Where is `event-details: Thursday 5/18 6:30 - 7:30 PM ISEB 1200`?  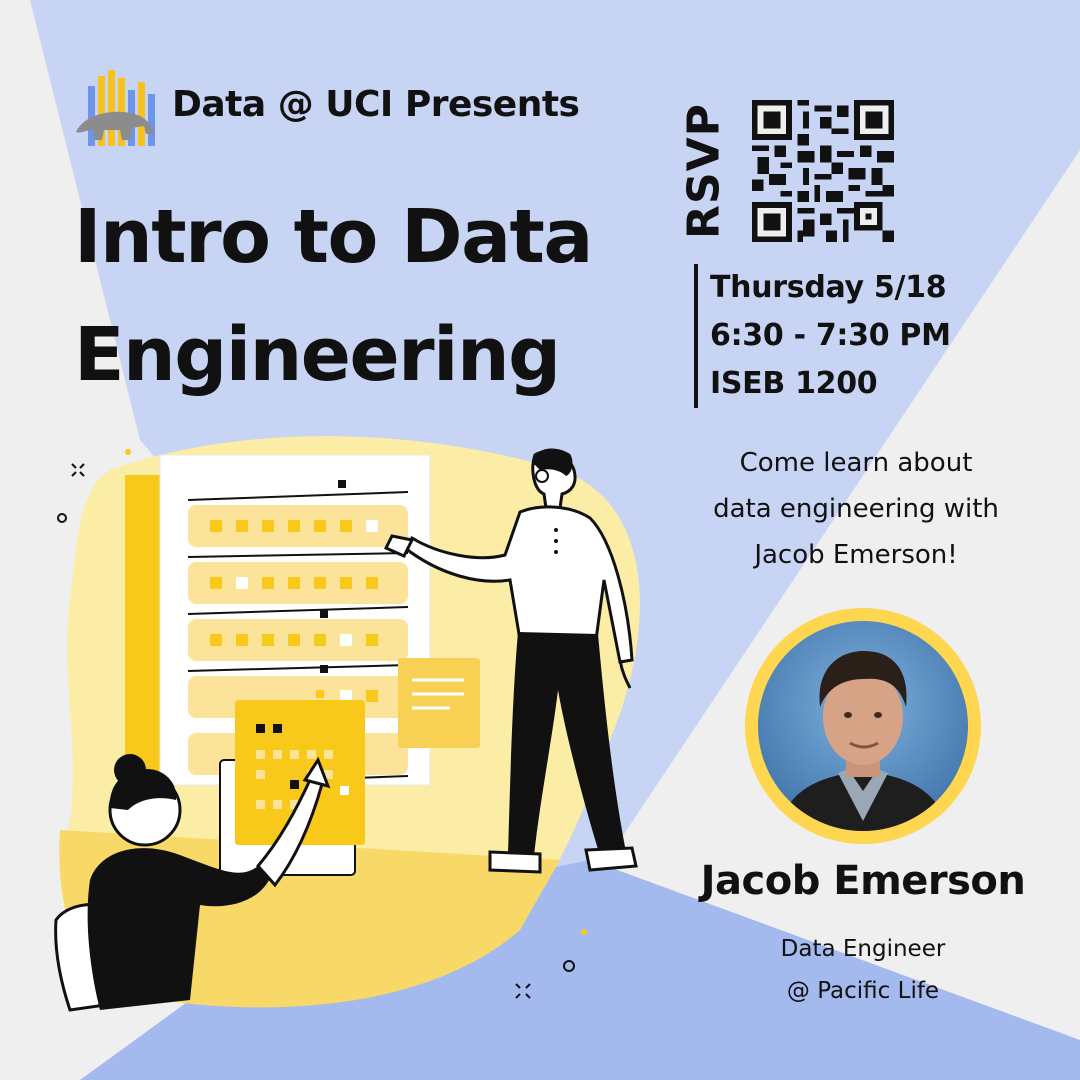
event-details: Thursday 5/18 6:30 - 7:30 PM ISEB 1200 is located at coordinates (822, 336).